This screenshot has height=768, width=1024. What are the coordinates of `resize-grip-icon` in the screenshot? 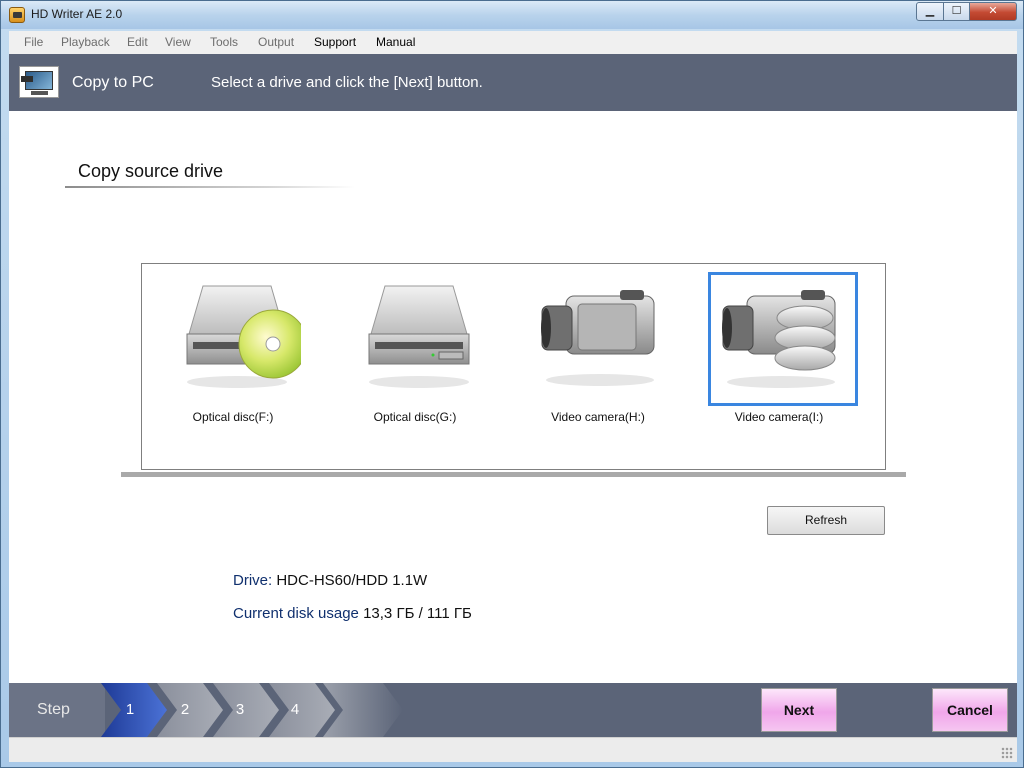 It's located at (1007, 753).